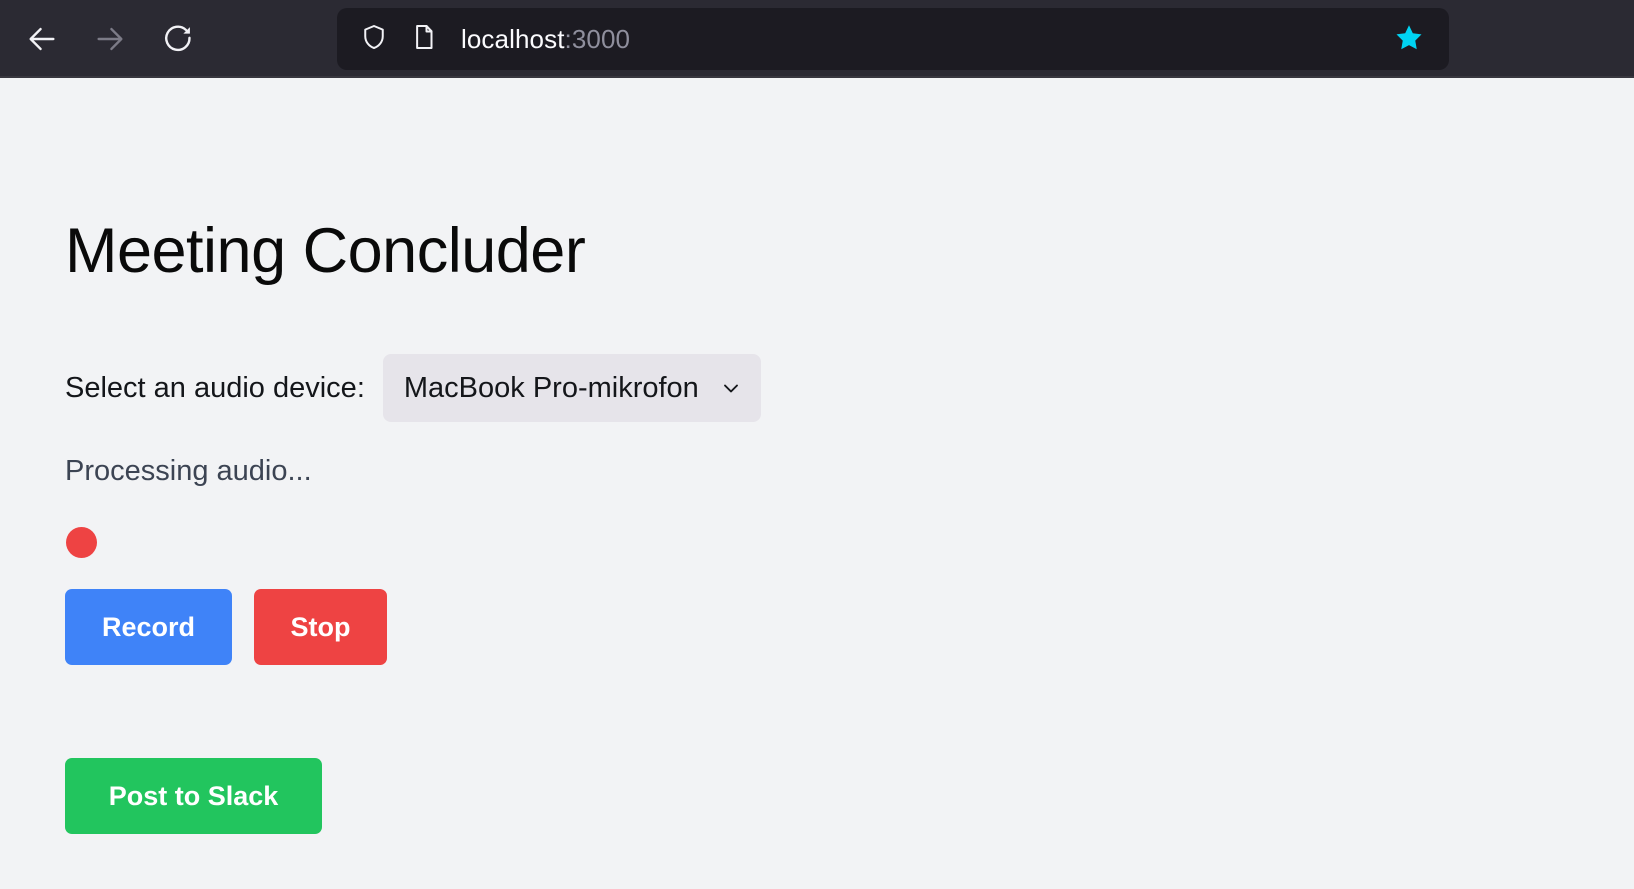 This screenshot has height=889, width=1634. I want to click on audio-device-label: Select an audio device:, so click(215, 387).